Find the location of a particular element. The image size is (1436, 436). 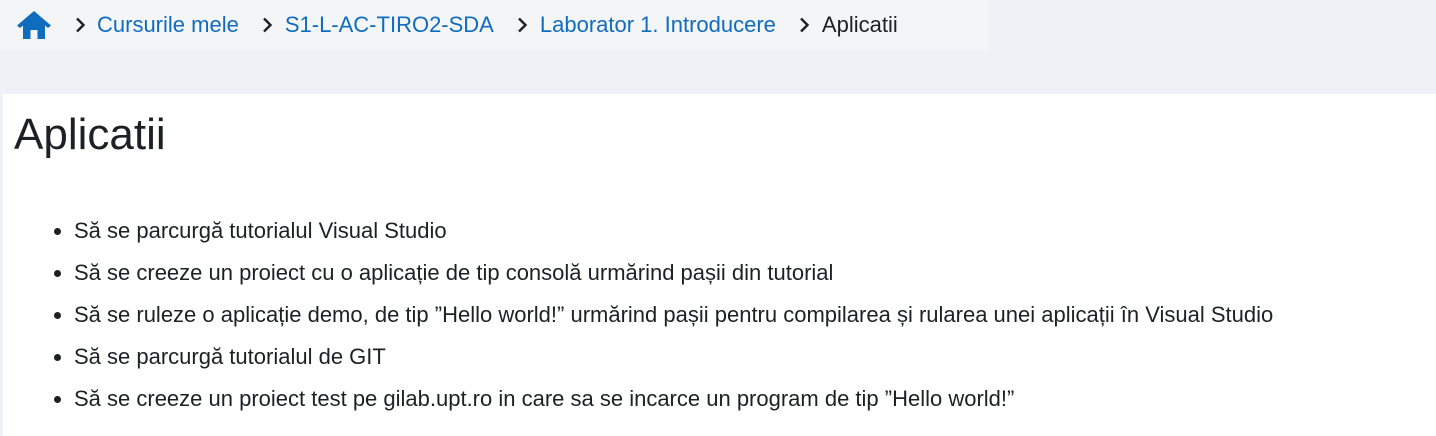

breadcrumb-item-laborator: Laborator 1. Introducere is located at coordinates (658, 25).